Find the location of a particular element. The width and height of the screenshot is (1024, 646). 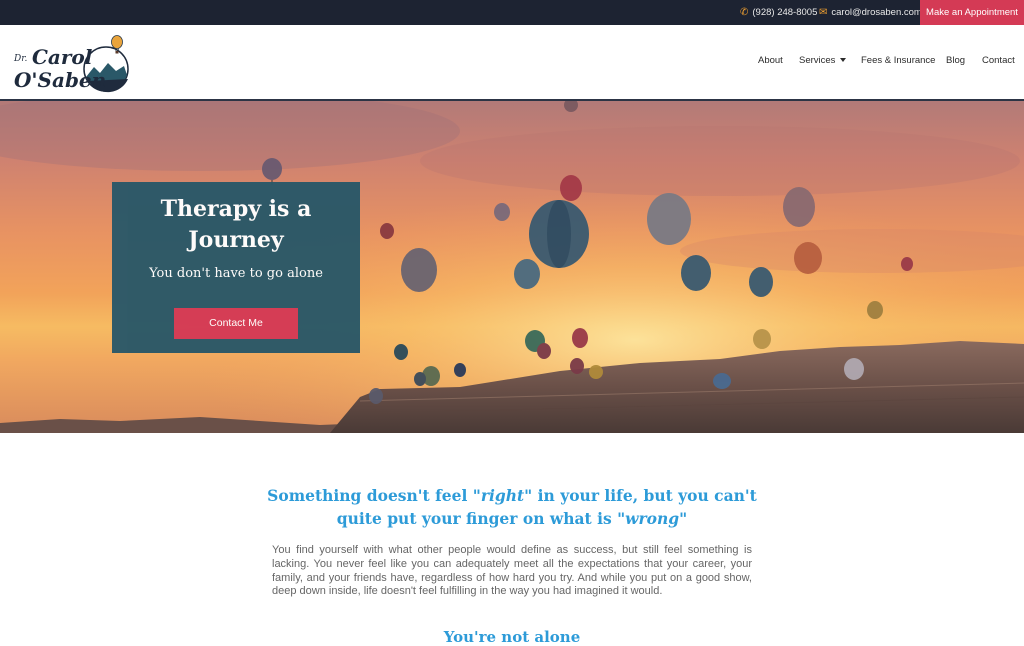

phone-link: ✆ (928) 248-8005 is located at coordinates (778, 12).